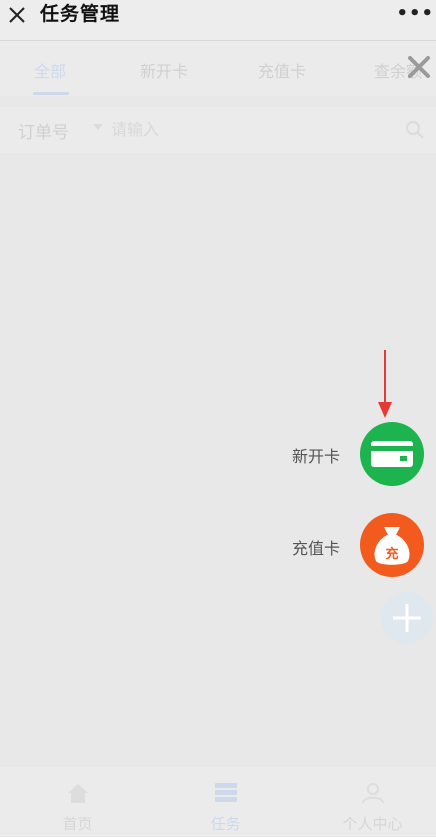 This screenshot has width=436, height=838. I want to click on fab-recharge-card-button: 充, so click(392, 545).